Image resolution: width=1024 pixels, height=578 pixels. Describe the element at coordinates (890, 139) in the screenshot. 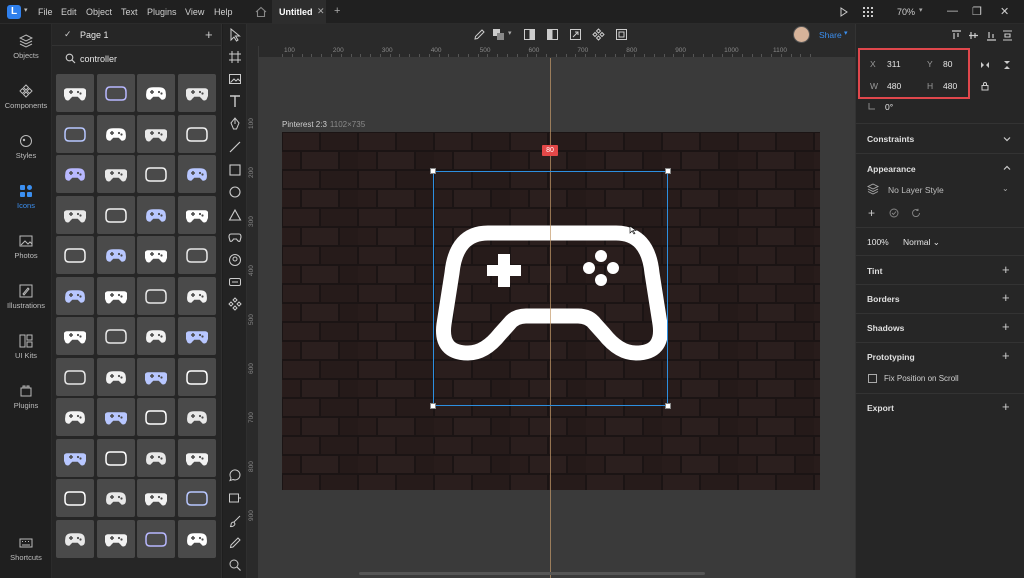

I see `constraints-header: Constraints` at that location.